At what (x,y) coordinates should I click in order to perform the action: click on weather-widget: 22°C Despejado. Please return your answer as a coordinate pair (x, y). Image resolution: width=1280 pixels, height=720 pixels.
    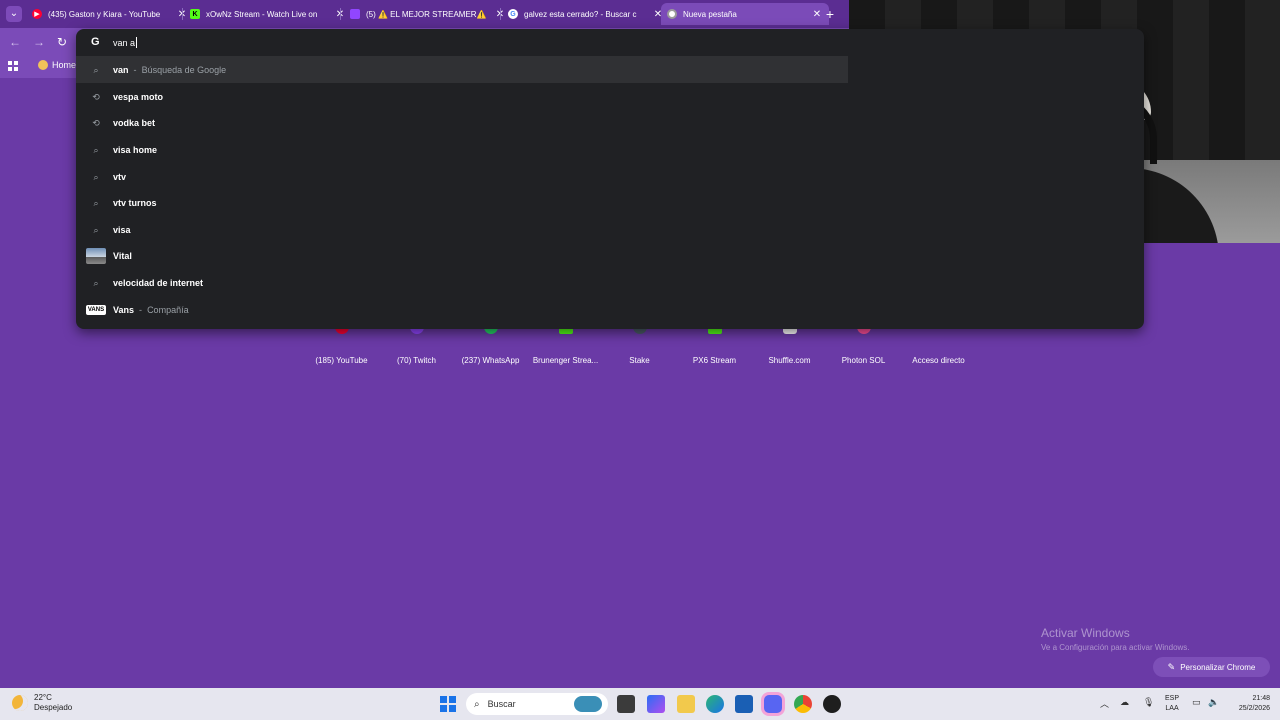
    Looking at the image, I should click on (42, 703).